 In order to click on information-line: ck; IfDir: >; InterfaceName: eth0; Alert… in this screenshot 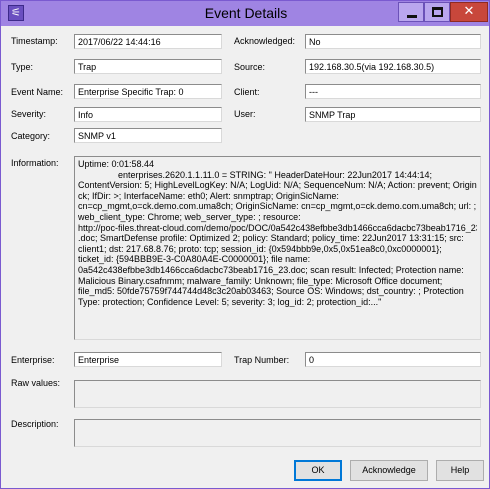, I will do `click(208, 195)`.